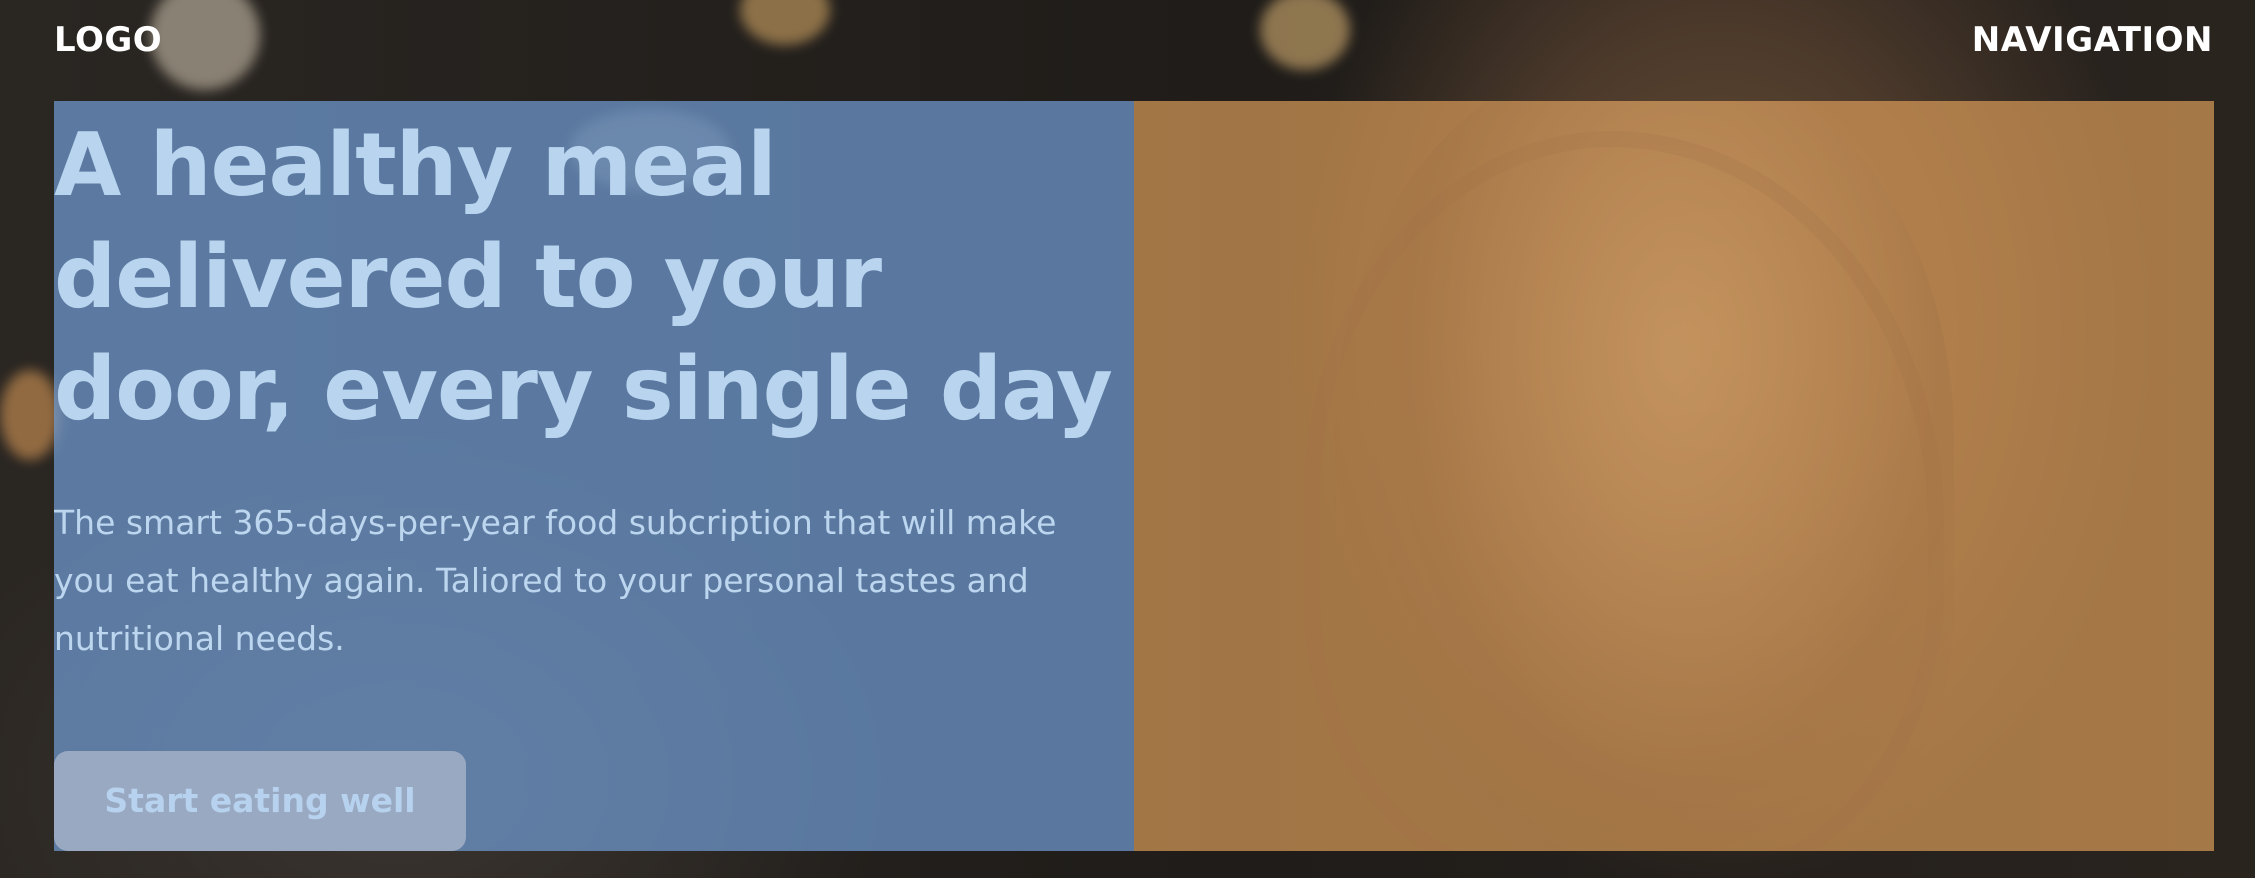 This screenshot has width=2255, height=878. What do you see at coordinates (260, 801) in the screenshot?
I see `start-eating-well-button: Start eating well` at bounding box center [260, 801].